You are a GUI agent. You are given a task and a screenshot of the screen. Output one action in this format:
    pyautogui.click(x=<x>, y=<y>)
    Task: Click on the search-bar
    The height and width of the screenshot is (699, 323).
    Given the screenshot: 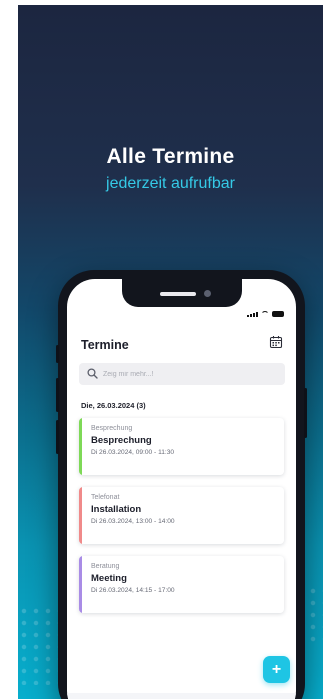 What is the action you would take?
    pyautogui.click(x=182, y=374)
    